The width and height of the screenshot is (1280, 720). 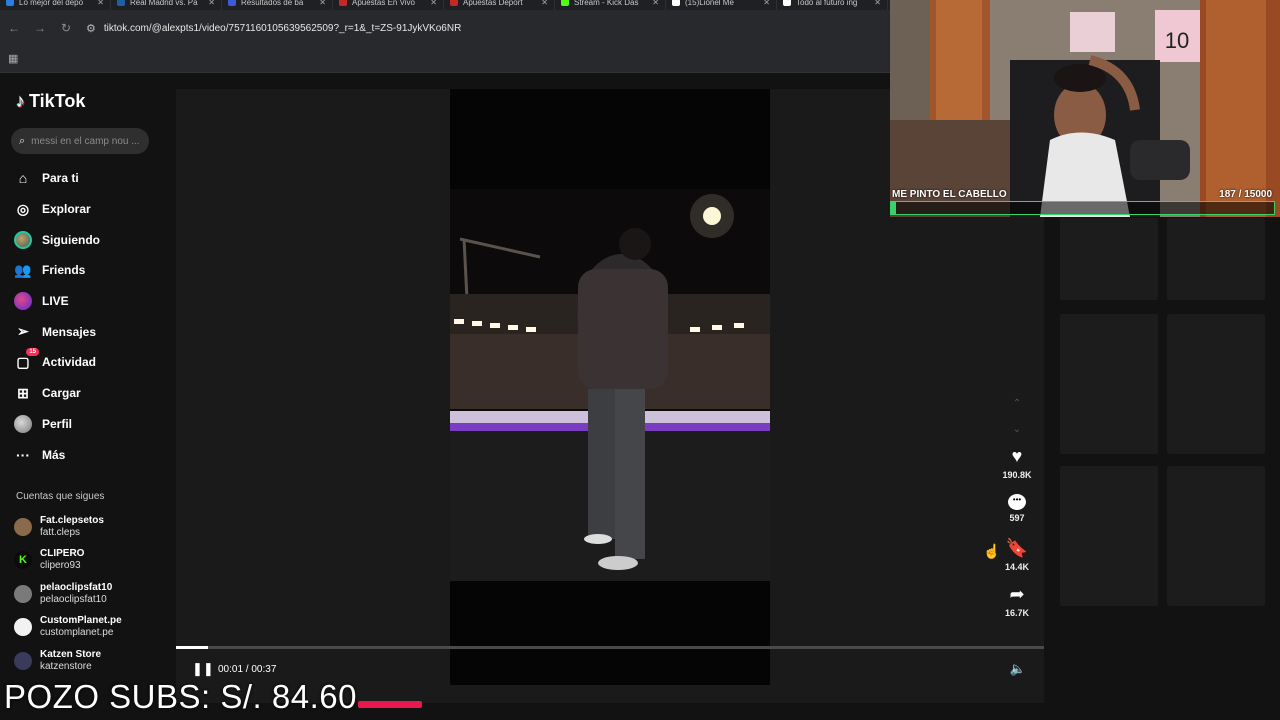 What do you see at coordinates (166, 5) in the screenshot?
I see `browser-tab: Real Madrid vs. Pa ✕` at bounding box center [166, 5].